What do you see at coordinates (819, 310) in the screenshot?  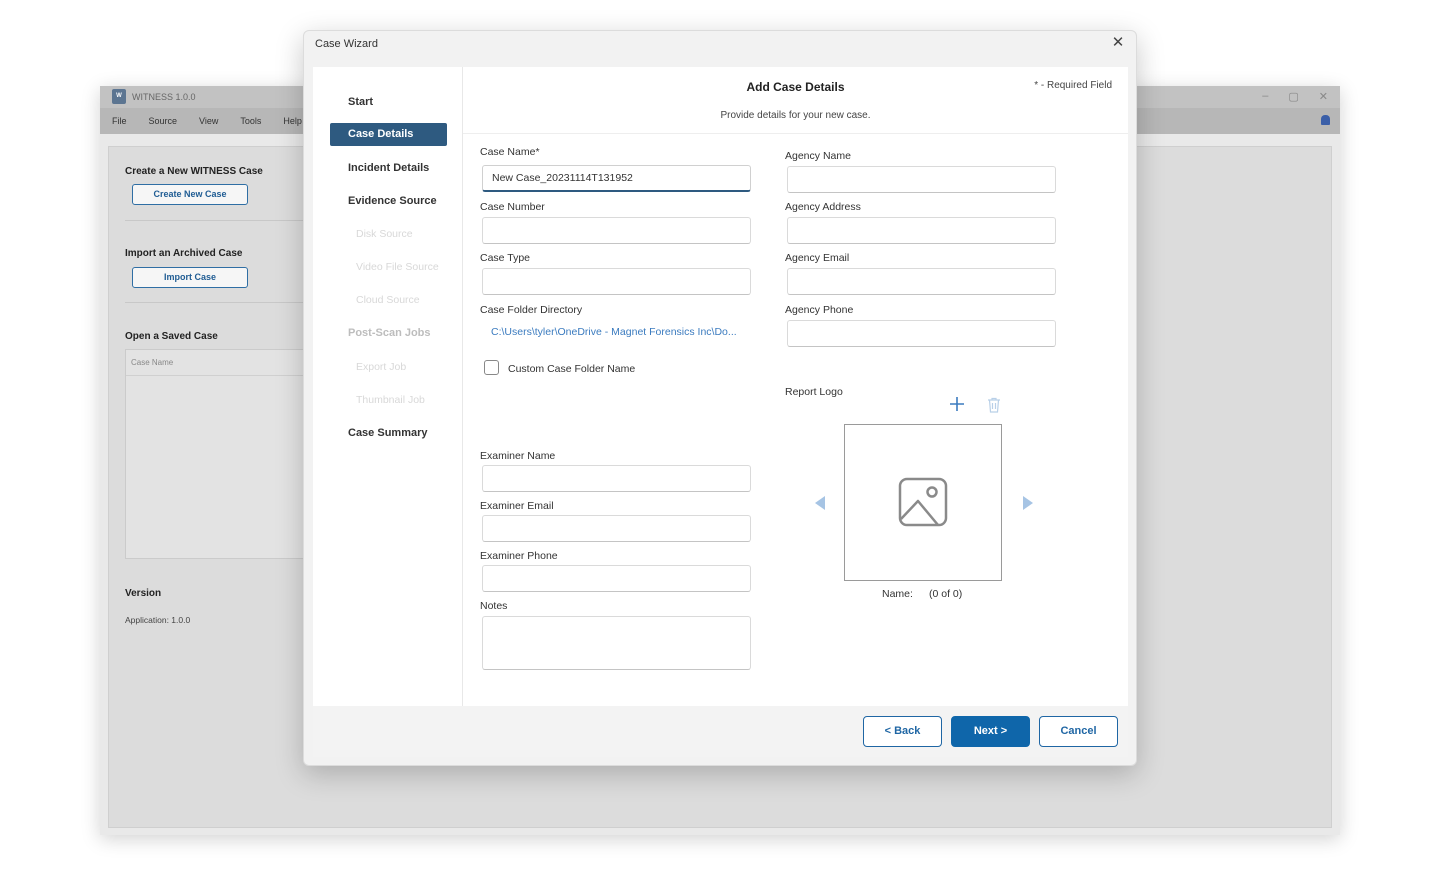 I see `agency-phone-label: Agency Phone` at bounding box center [819, 310].